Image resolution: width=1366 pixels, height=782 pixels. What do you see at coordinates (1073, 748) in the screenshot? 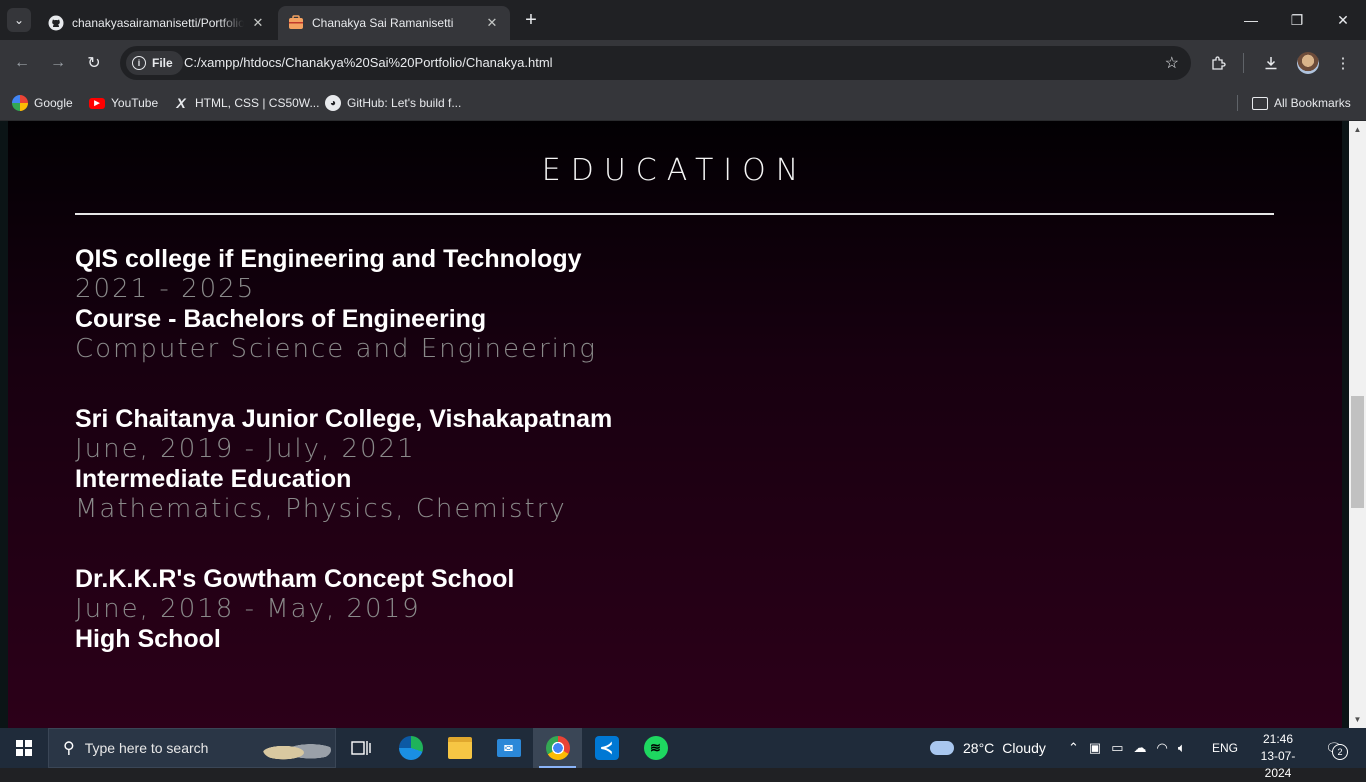
I see `chevron-up-icon: ⌃` at bounding box center [1073, 748].